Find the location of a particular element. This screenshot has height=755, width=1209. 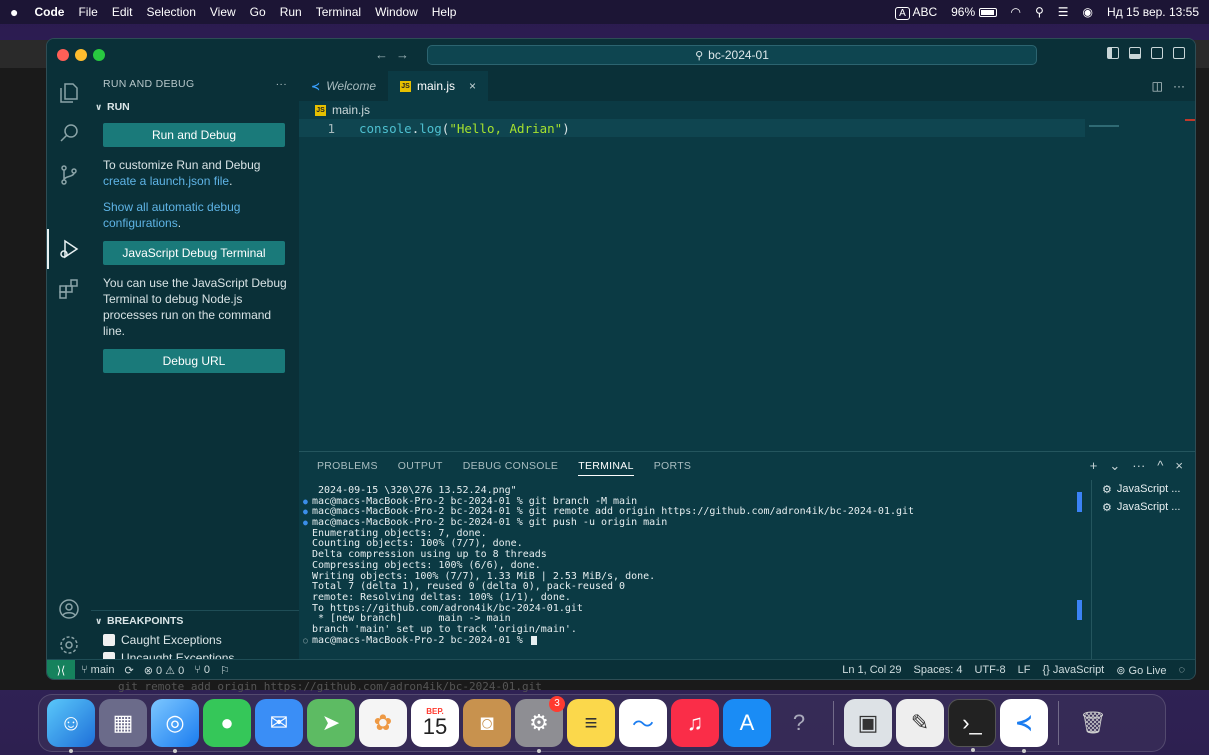

calendar-icon: ВЕР. 15 is located at coordinates (435, 723).